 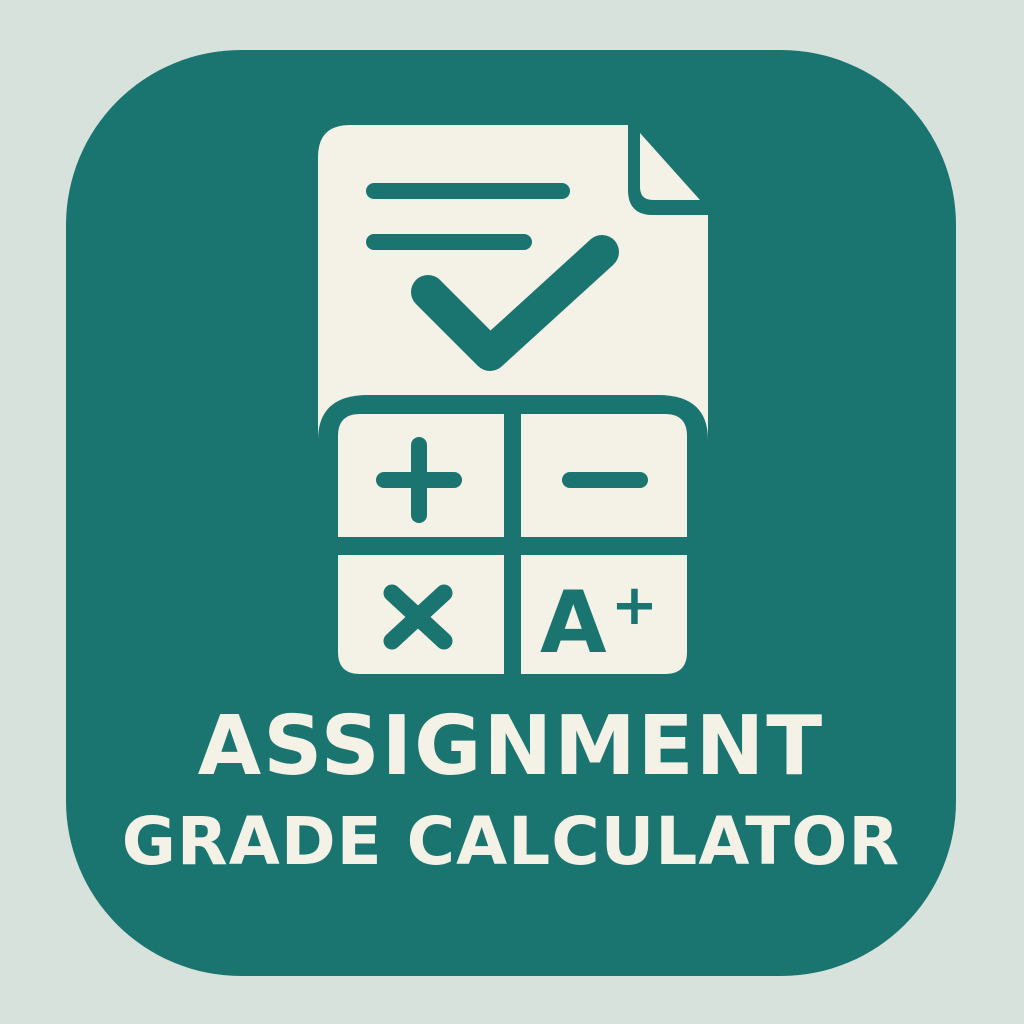 I want to click on app-name-line-2: GRADE CALCULATOR, so click(x=511, y=841).